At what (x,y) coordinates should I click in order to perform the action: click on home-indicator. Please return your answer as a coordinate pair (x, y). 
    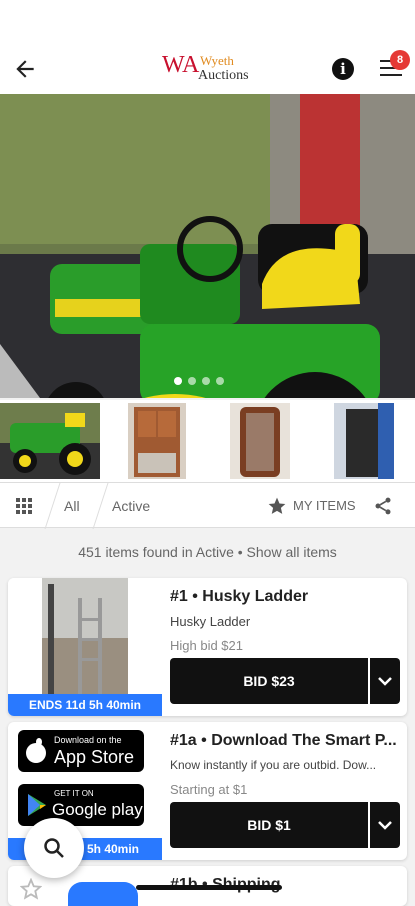
    Looking at the image, I should click on (209, 887).